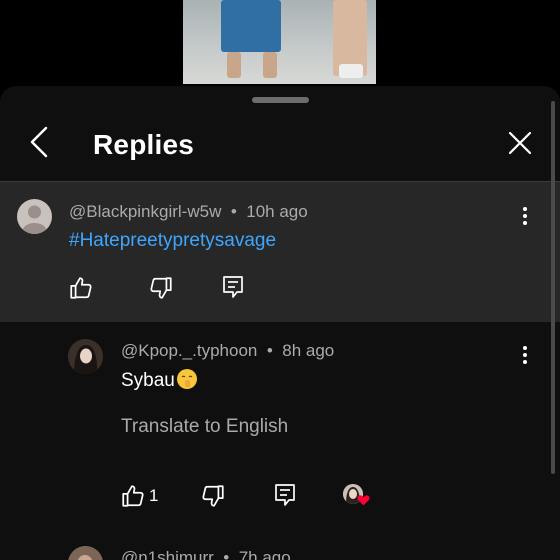 Image resolution: width=560 pixels, height=560 pixels. What do you see at coordinates (186, 379) in the screenshot?
I see `shushing-face-emoji` at bounding box center [186, 379].